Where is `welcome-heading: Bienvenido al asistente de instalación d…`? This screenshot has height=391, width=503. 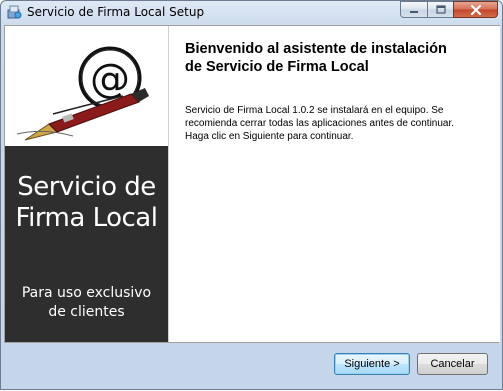 welcome-heading: Bienvenido al asistente de instalación d… is located at coordinates (316, 58).